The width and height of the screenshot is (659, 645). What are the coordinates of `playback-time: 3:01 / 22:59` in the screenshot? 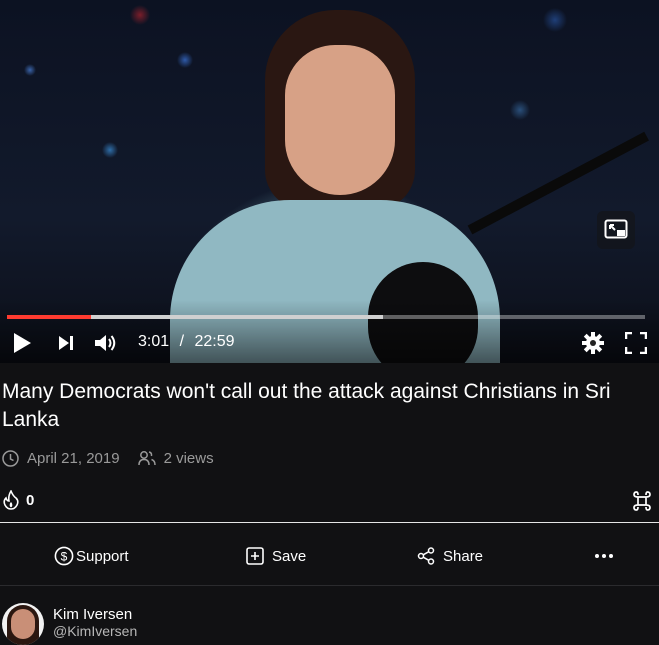 It's located at (186, 342).